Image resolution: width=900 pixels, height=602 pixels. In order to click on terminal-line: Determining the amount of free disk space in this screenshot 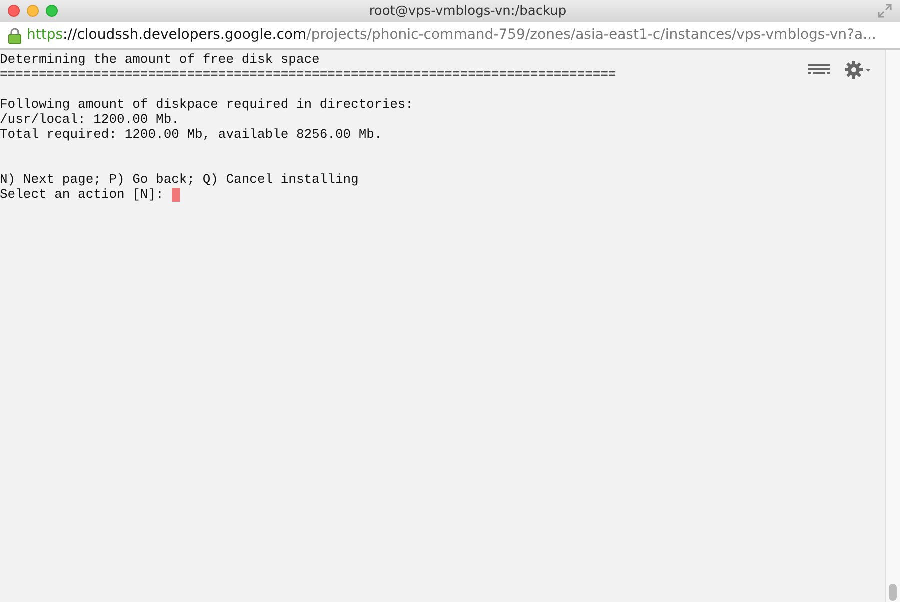, I will do `click(160, 59)`.